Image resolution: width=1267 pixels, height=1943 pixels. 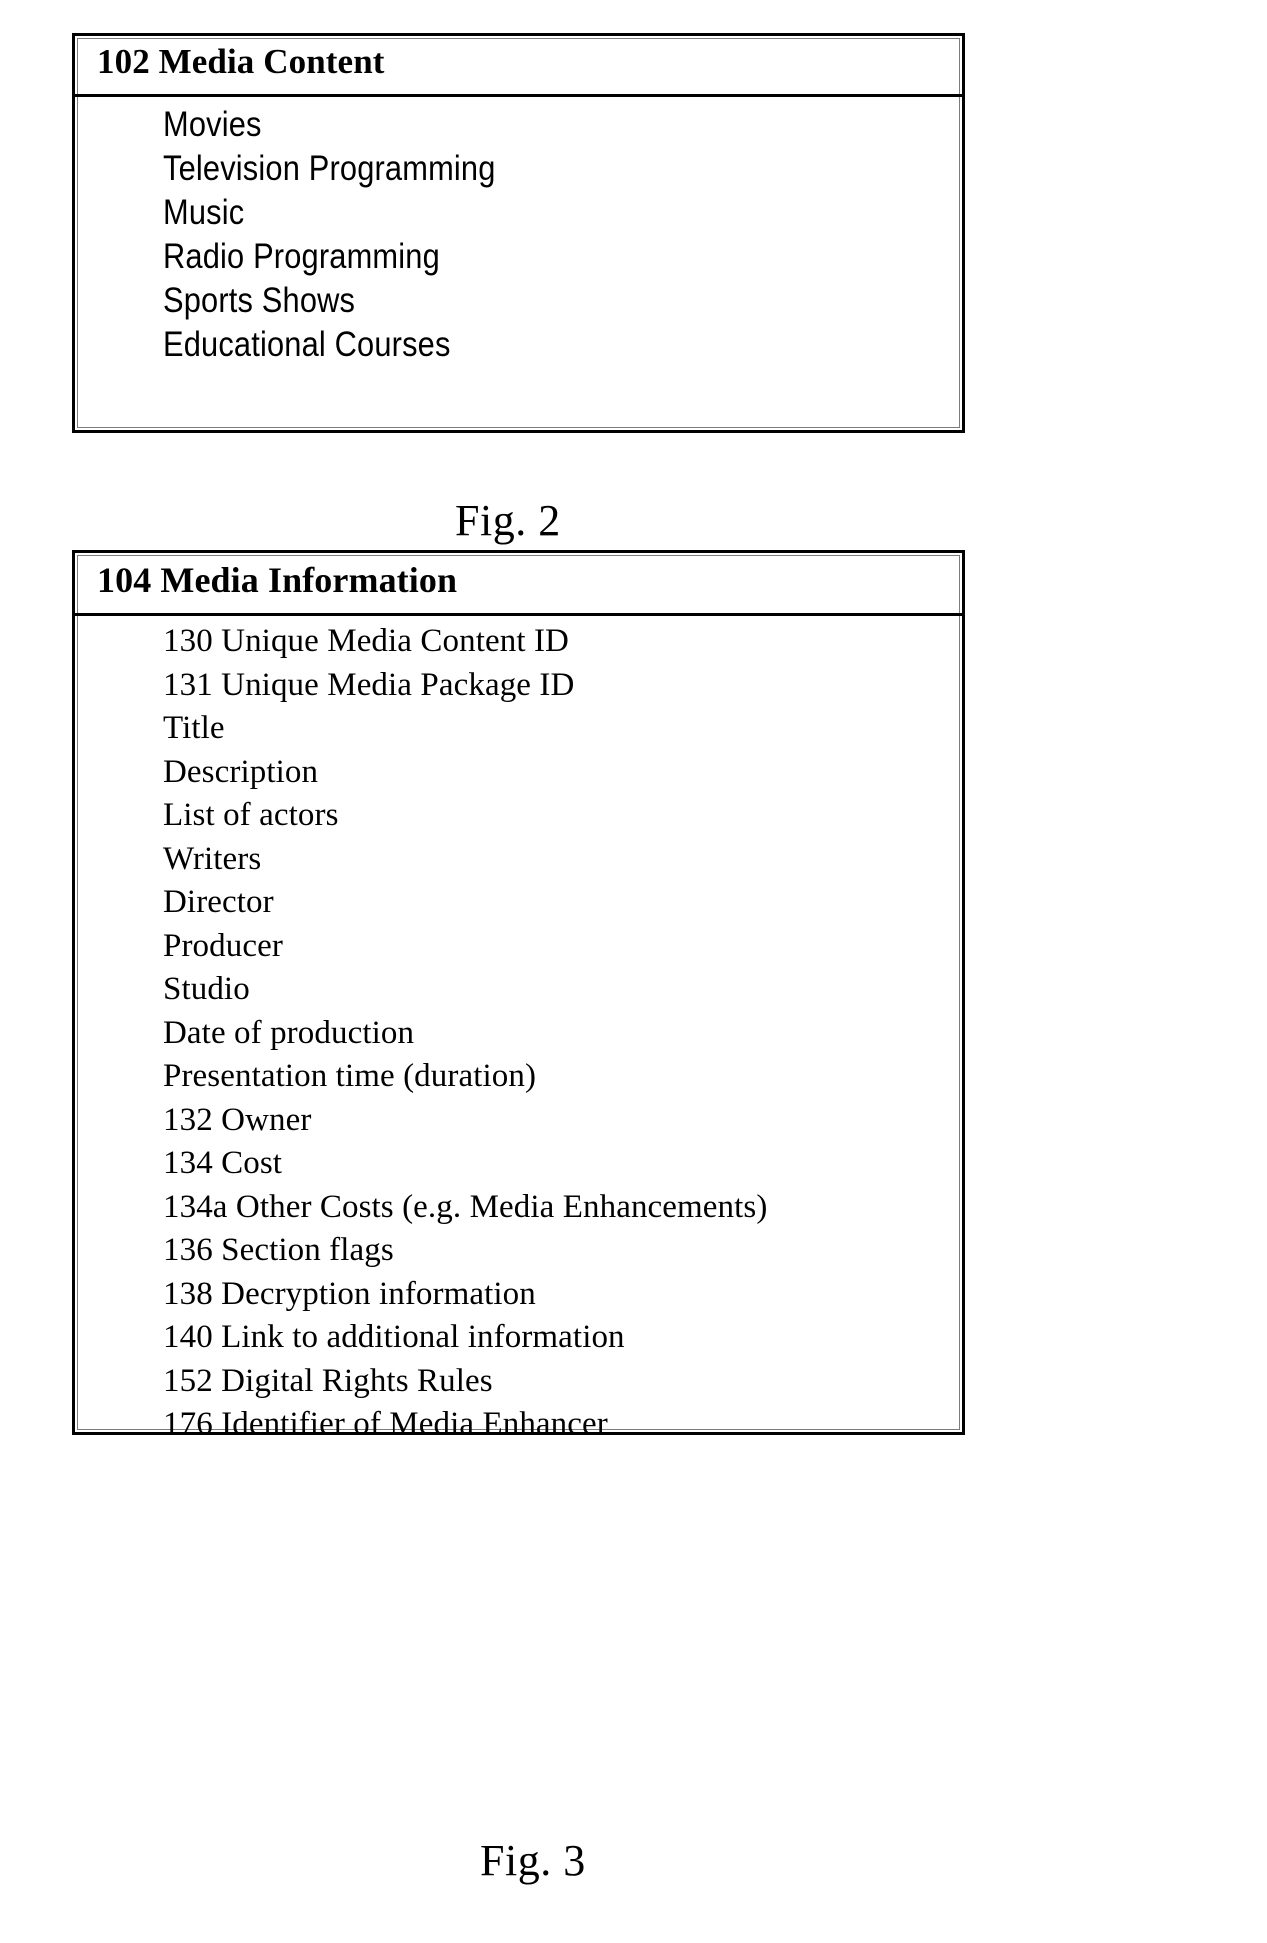 What do you see at coordinates (508, 520) in the screenshot?
I see `figure-2-caption: Fig. 2` at bounding box center [508, 520].